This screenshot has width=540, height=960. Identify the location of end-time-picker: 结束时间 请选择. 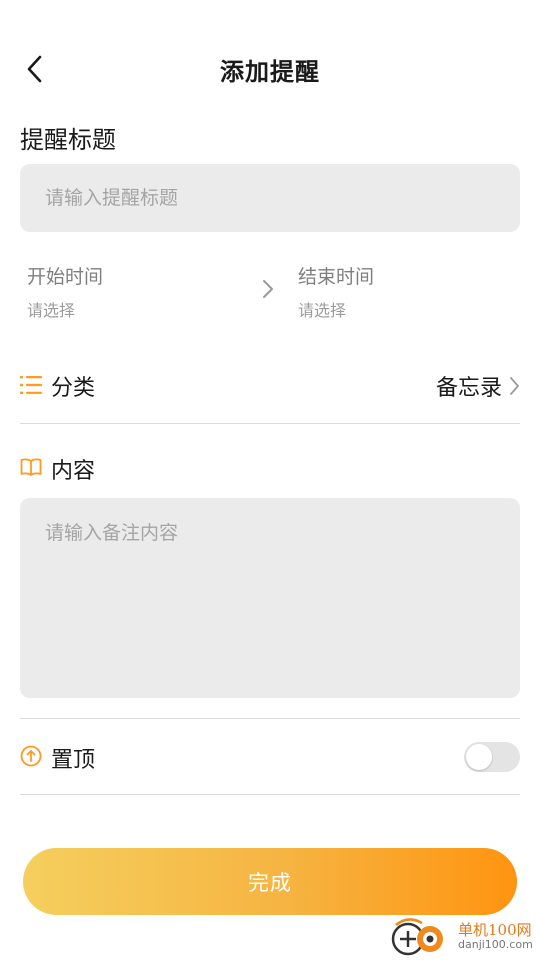
(409, 291).